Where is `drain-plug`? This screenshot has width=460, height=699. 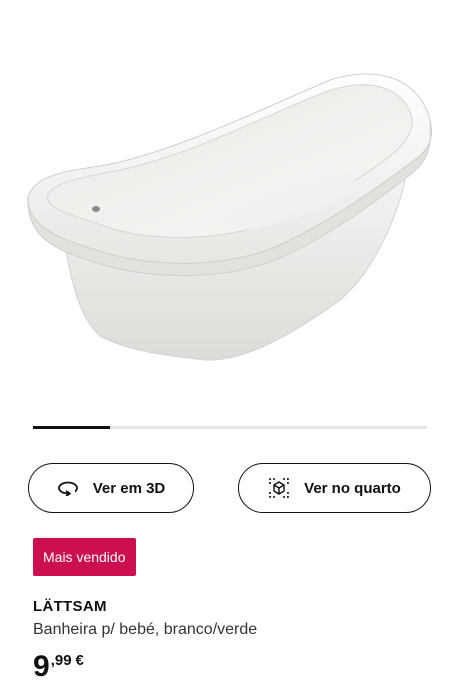
drain-plug is located at coordinates (96, 209).